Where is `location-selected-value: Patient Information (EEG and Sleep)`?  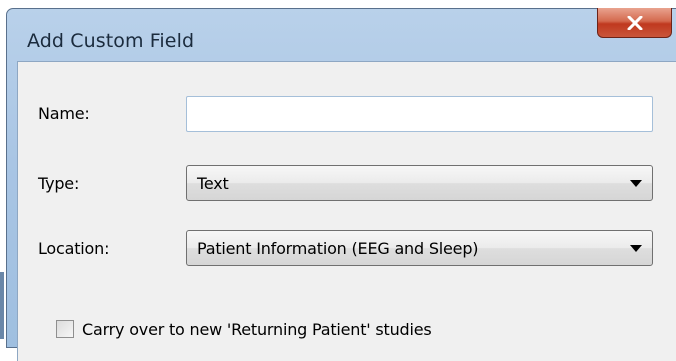 location-selected-value: Patient Information (EEG and Sleep) is located at coordinates (338, 248).